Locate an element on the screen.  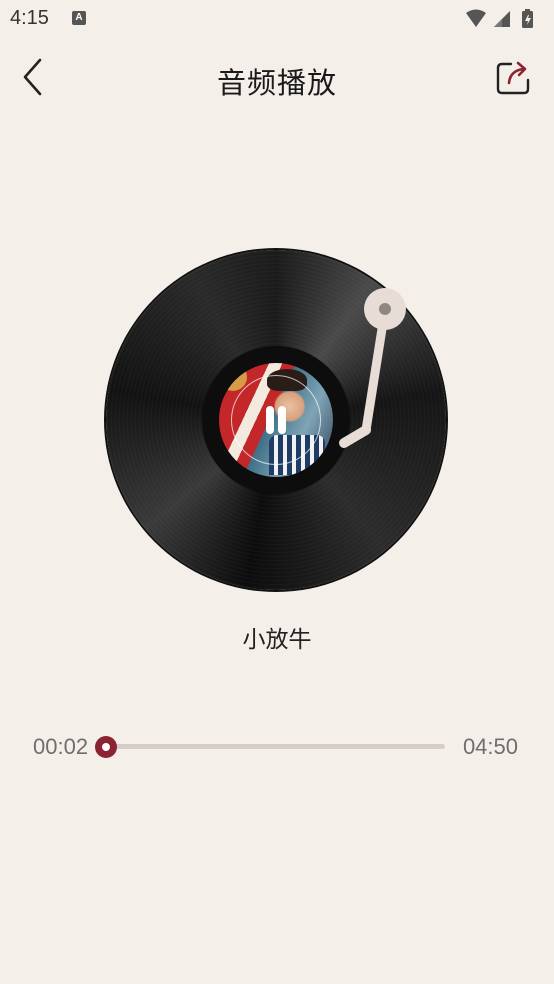
current-time: 00:02 is located at coordinates (61, 746).